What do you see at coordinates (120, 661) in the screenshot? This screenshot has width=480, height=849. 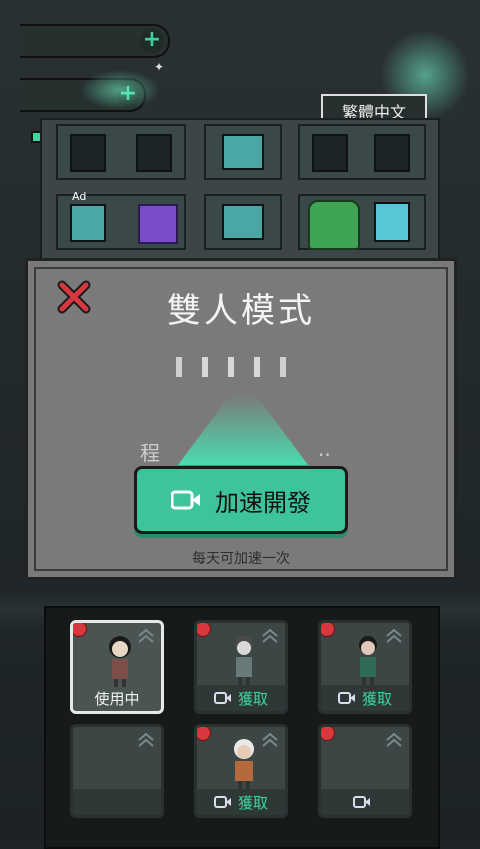 I see `girl-character-icon` at bounding box center [120, 661].